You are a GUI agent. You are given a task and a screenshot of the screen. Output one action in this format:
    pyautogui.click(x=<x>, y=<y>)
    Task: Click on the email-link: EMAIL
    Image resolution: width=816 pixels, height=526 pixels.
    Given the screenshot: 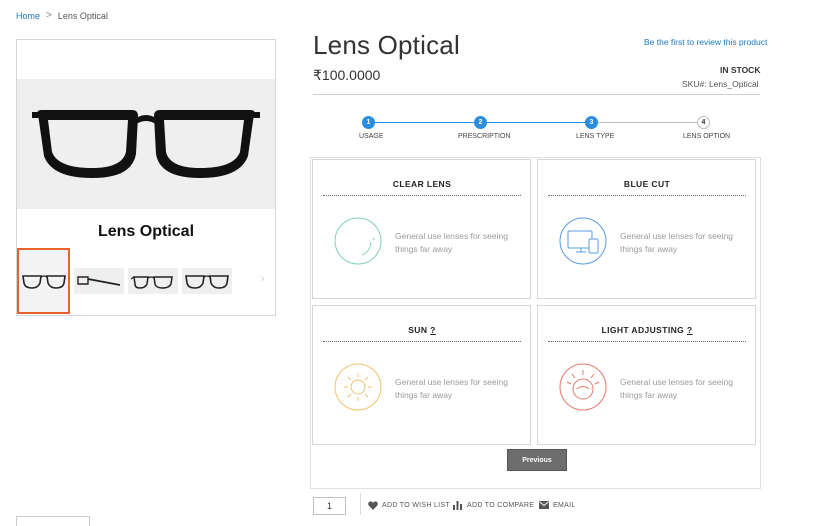 What is the action you would take?
    pyautogui.click(x=557, y=505)
    